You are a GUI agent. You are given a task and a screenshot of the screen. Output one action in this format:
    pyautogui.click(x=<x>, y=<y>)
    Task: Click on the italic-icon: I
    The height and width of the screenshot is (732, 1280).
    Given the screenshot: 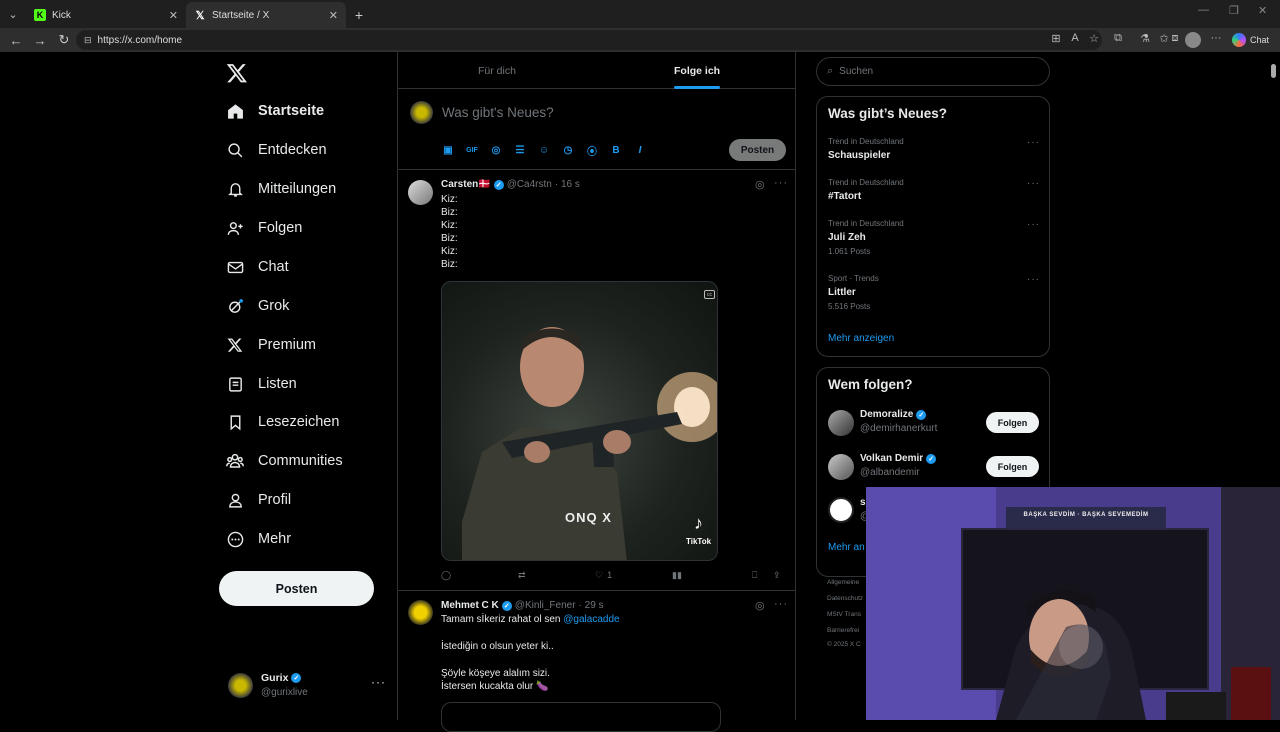 What is the action you would take?
    pyautogui.click(x=640, y=150)
    